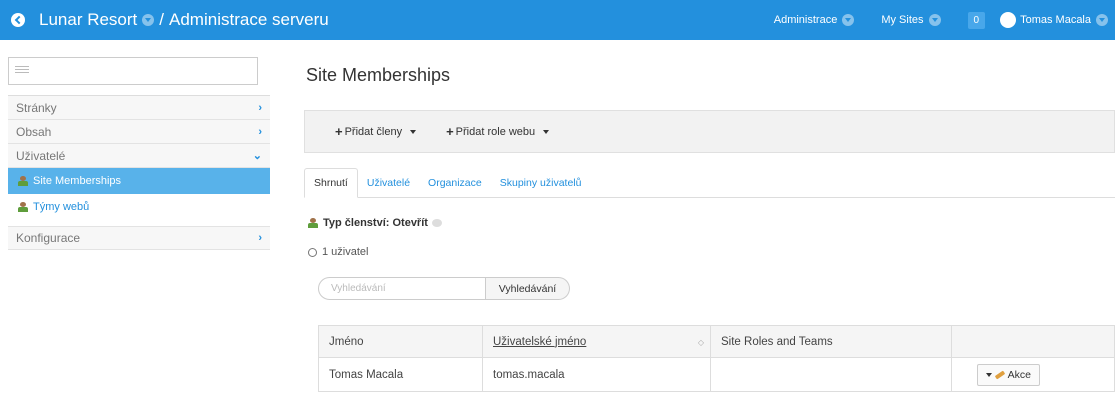 The image size is (1115, 419). I want to click on section-name: Administrace serveru, so click(249, 19).